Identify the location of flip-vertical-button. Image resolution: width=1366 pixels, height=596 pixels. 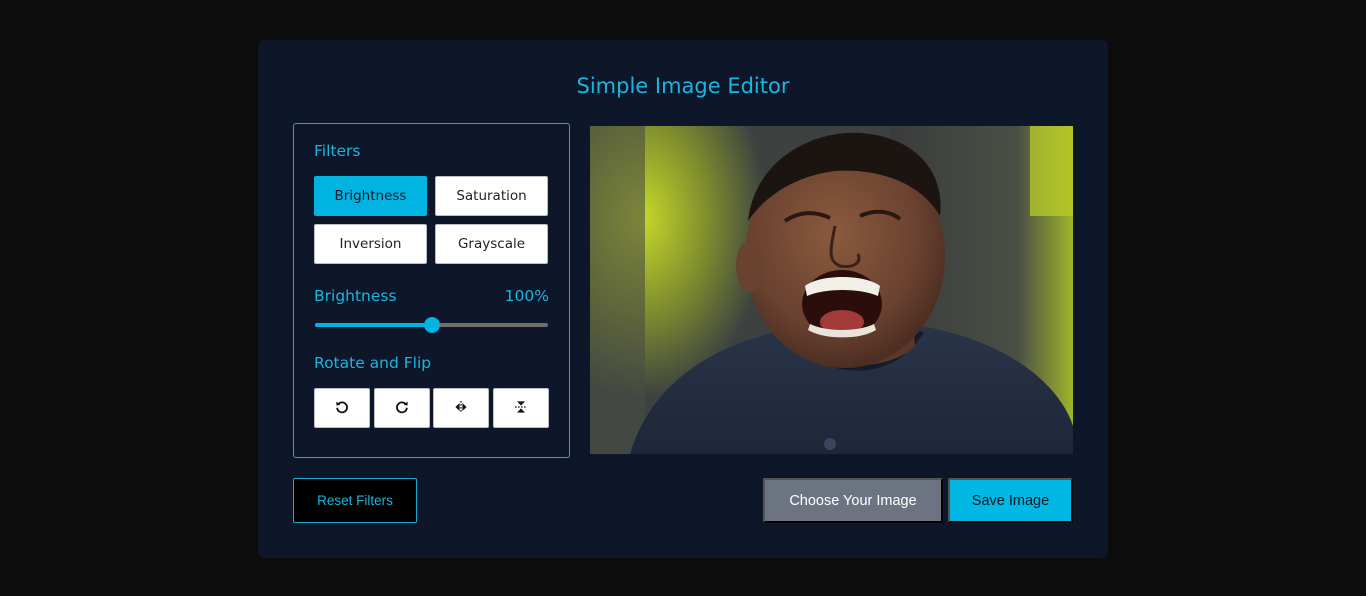
(521, 408).